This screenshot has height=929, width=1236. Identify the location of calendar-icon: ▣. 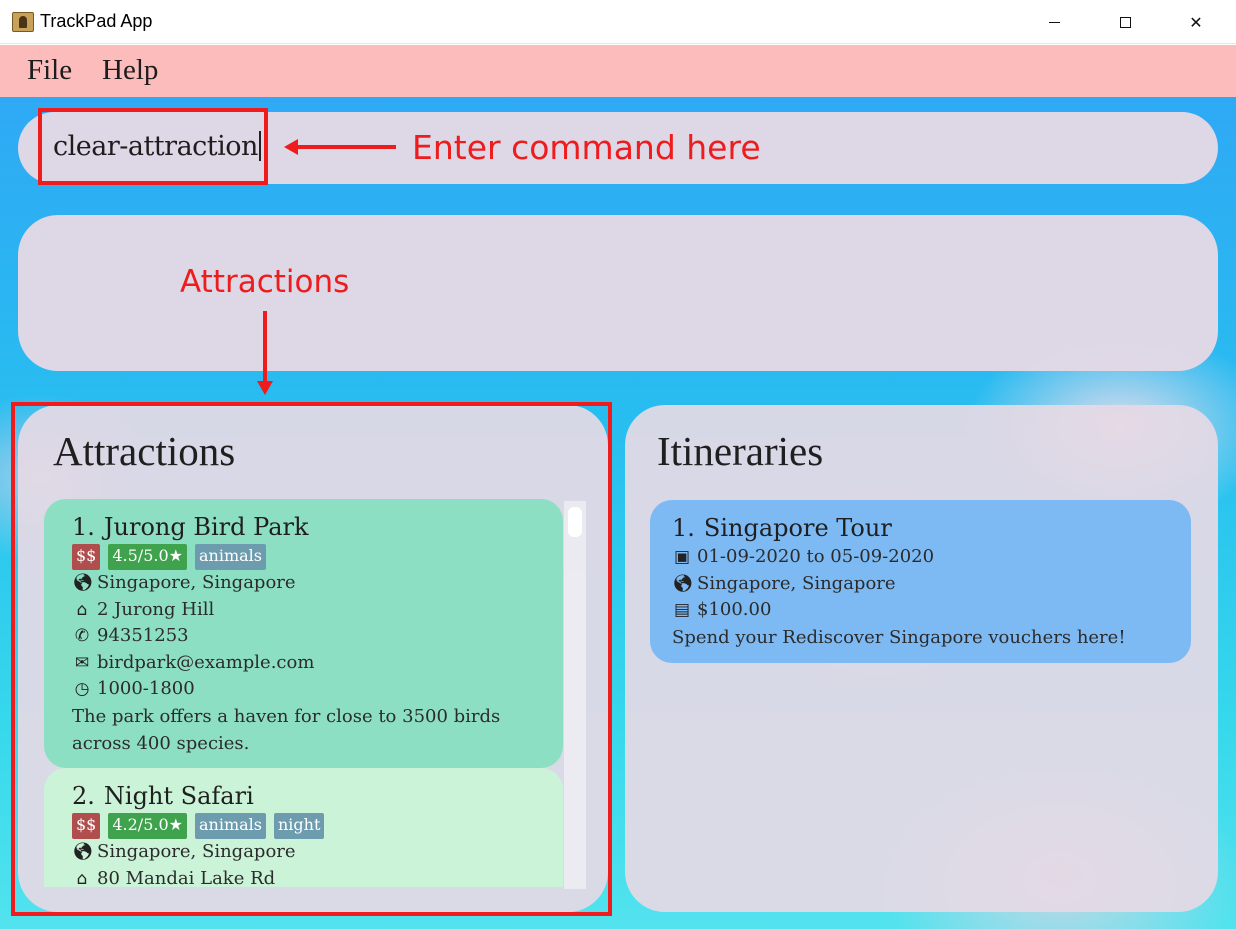
(682, 557).